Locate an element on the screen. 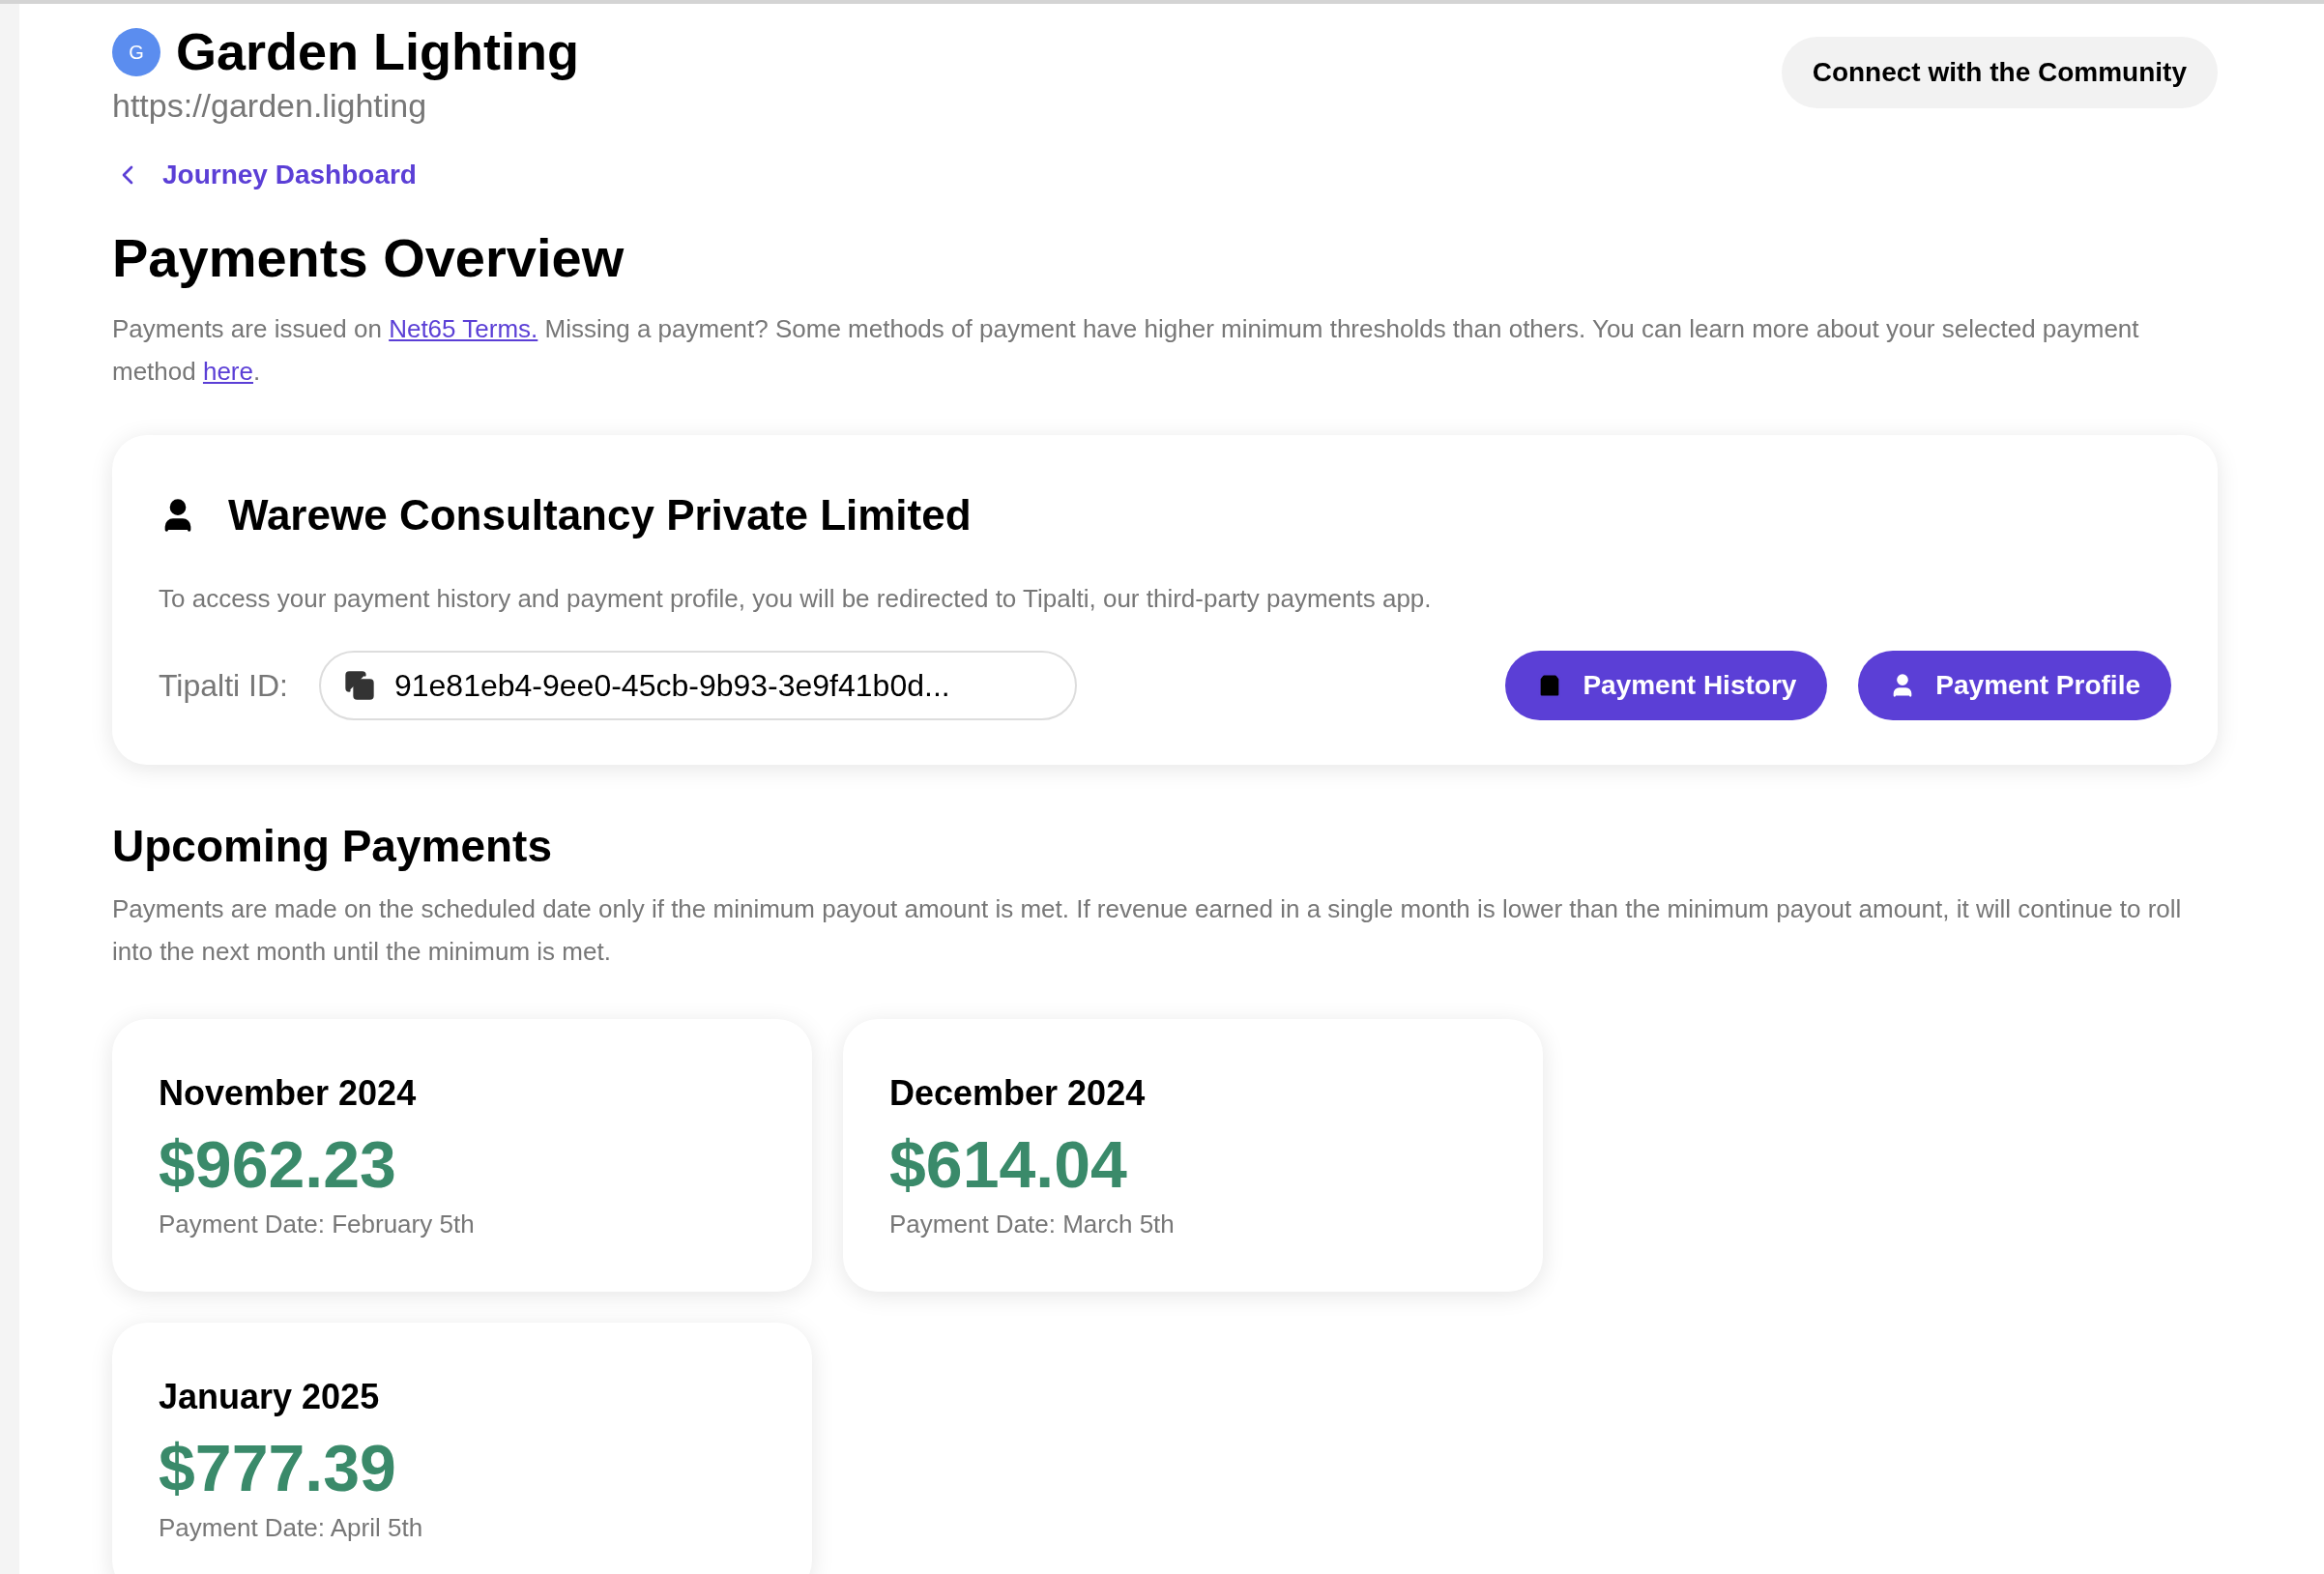 The width and height of the screenshot is (2324, 1574). id-label: Tipalti ID: is located at coordinates (223, 686).